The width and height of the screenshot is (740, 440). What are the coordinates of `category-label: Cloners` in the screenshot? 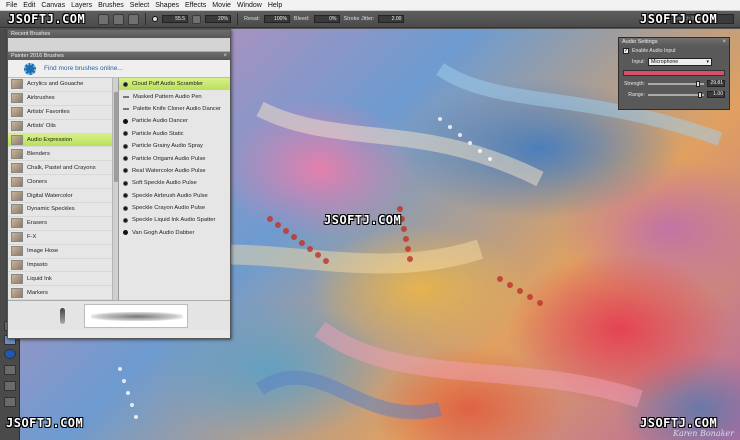 It's located at (37, 181).